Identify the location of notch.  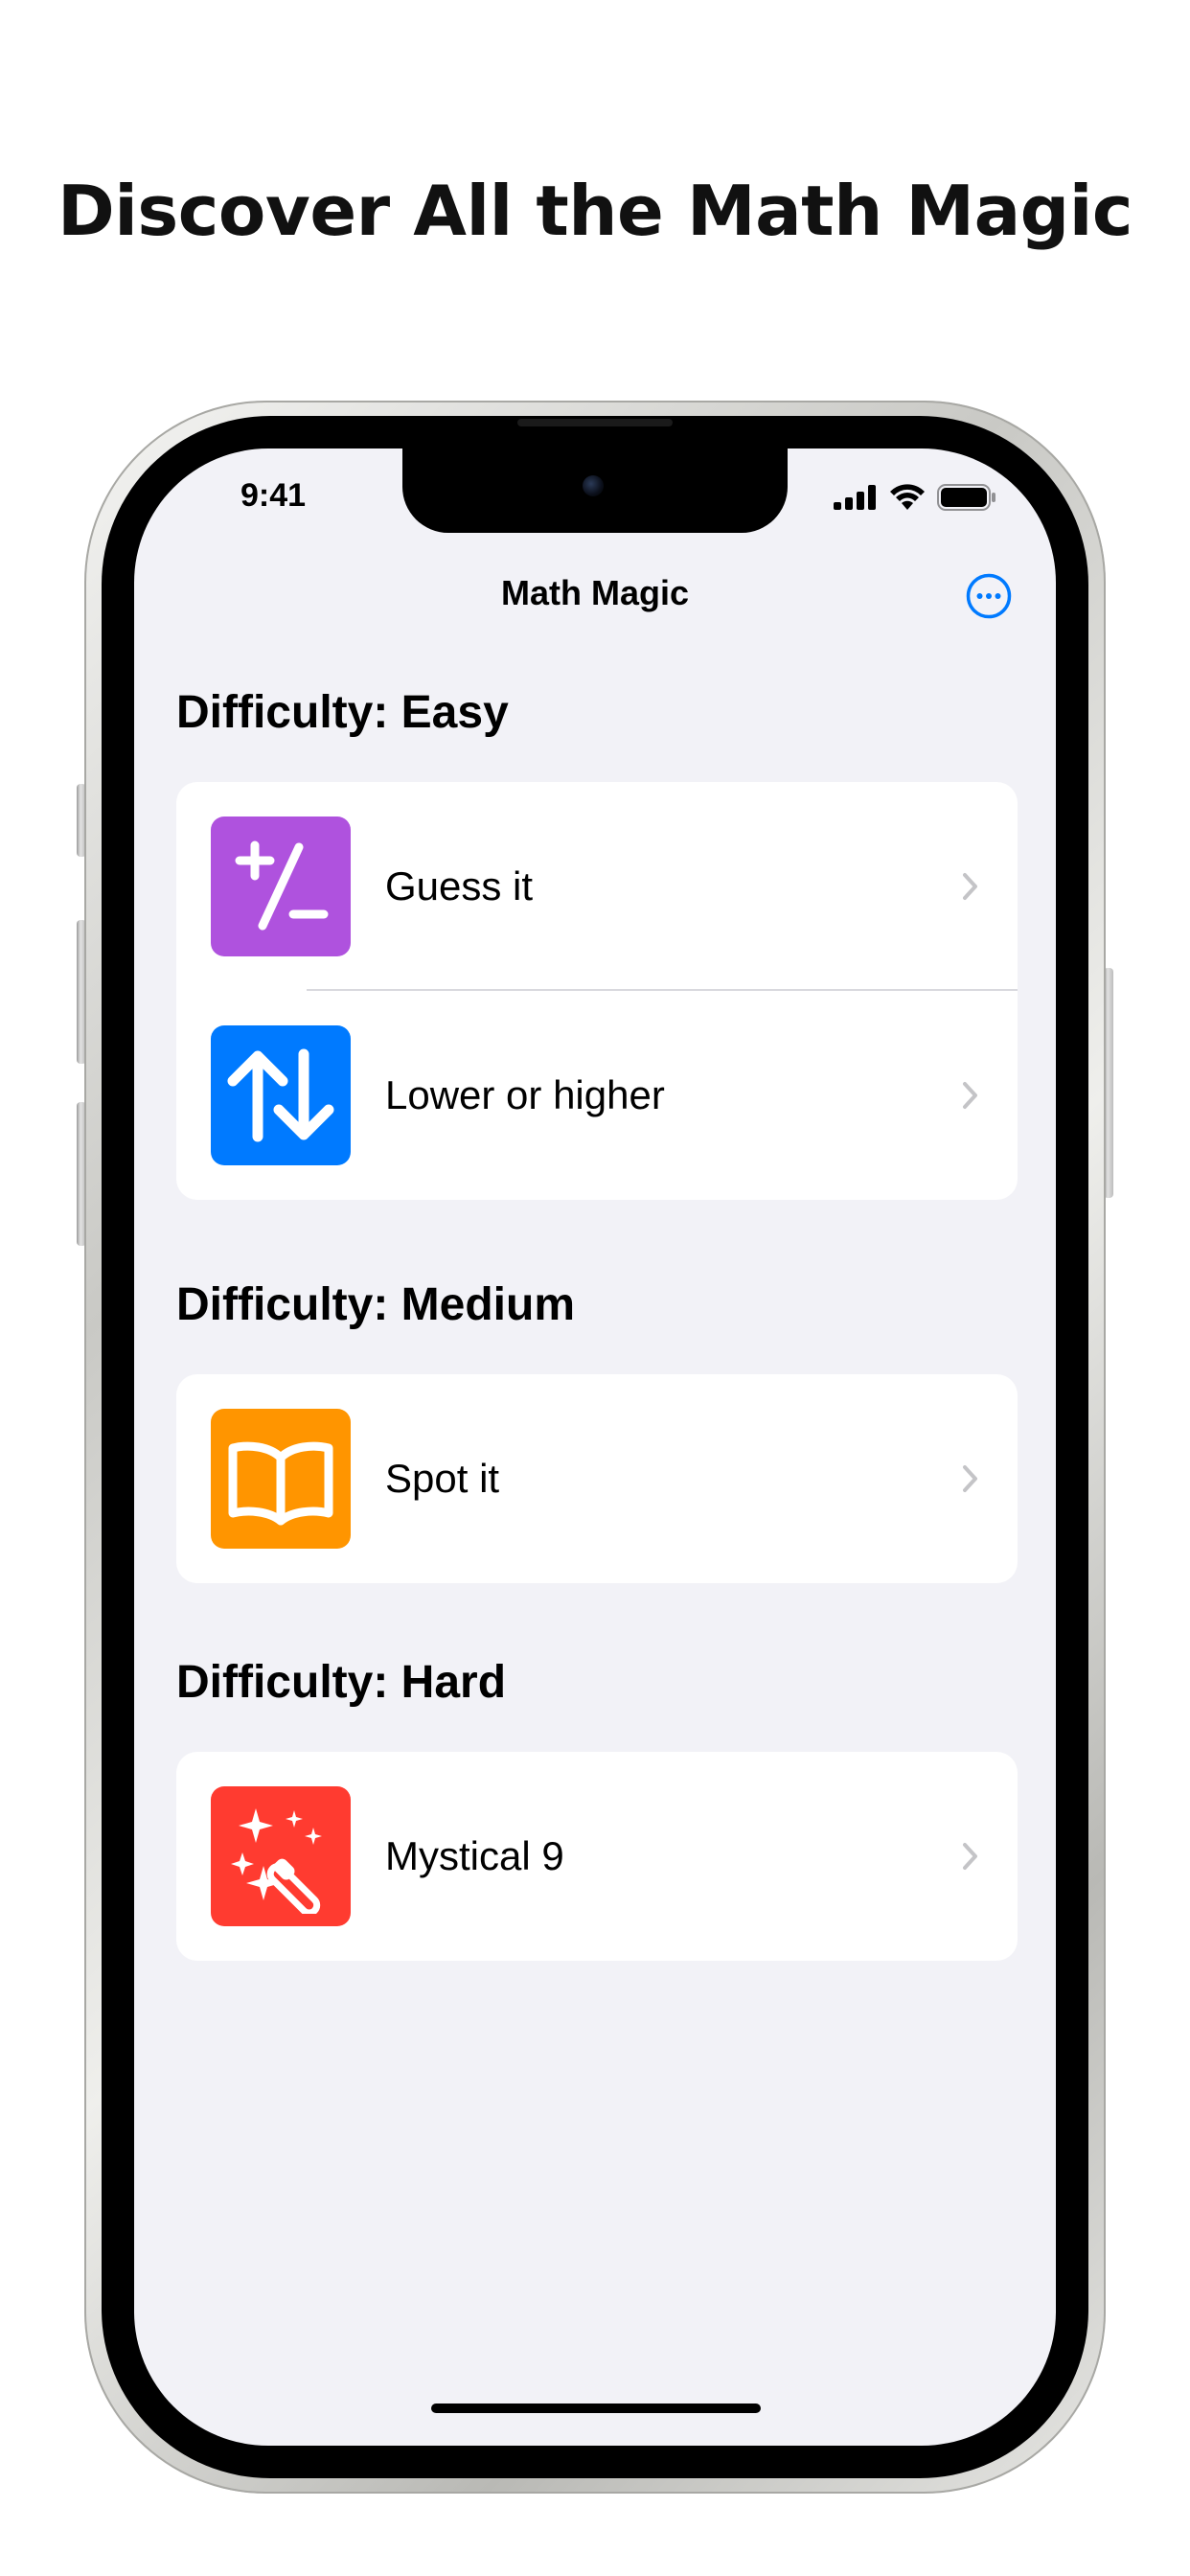
(595, 490).